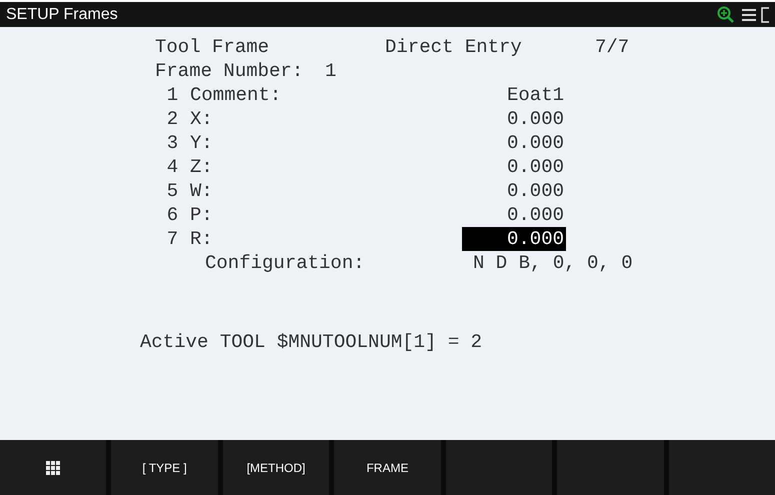 This screenshot has height=495, width=775. Describe the element at coordinates (202, 143) in the screenshot. I see `field-label: Y:` at that location.